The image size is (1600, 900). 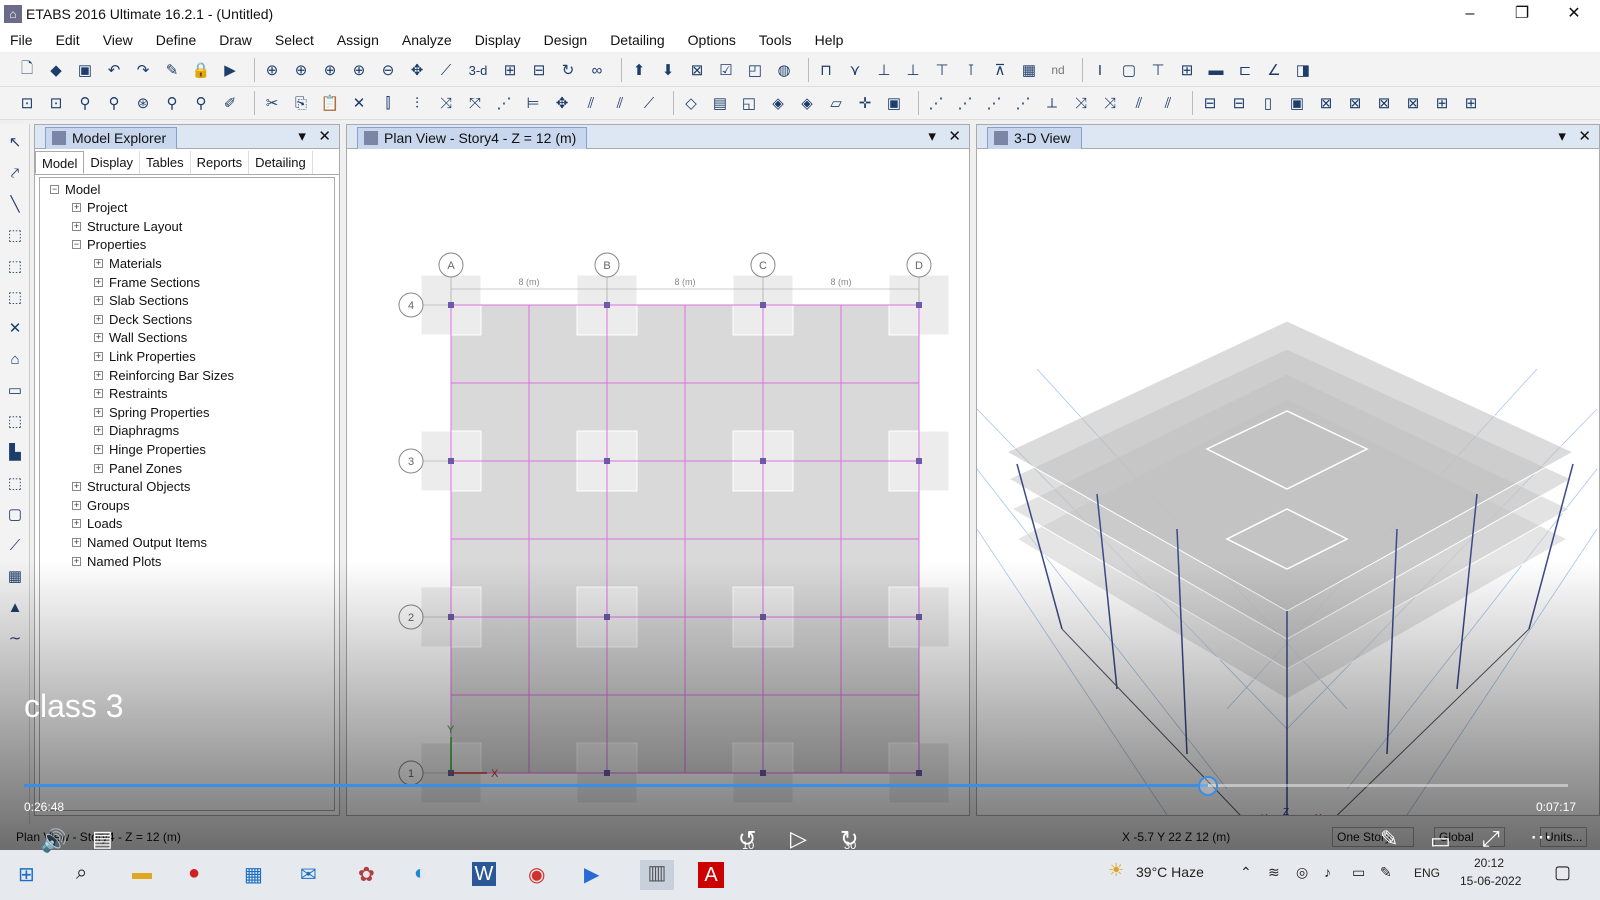 What do you see at coordinates (15, 453) in the screenshot?
I see `draw-wall-stack-icon: ▙` at bounding box center [15, 453].